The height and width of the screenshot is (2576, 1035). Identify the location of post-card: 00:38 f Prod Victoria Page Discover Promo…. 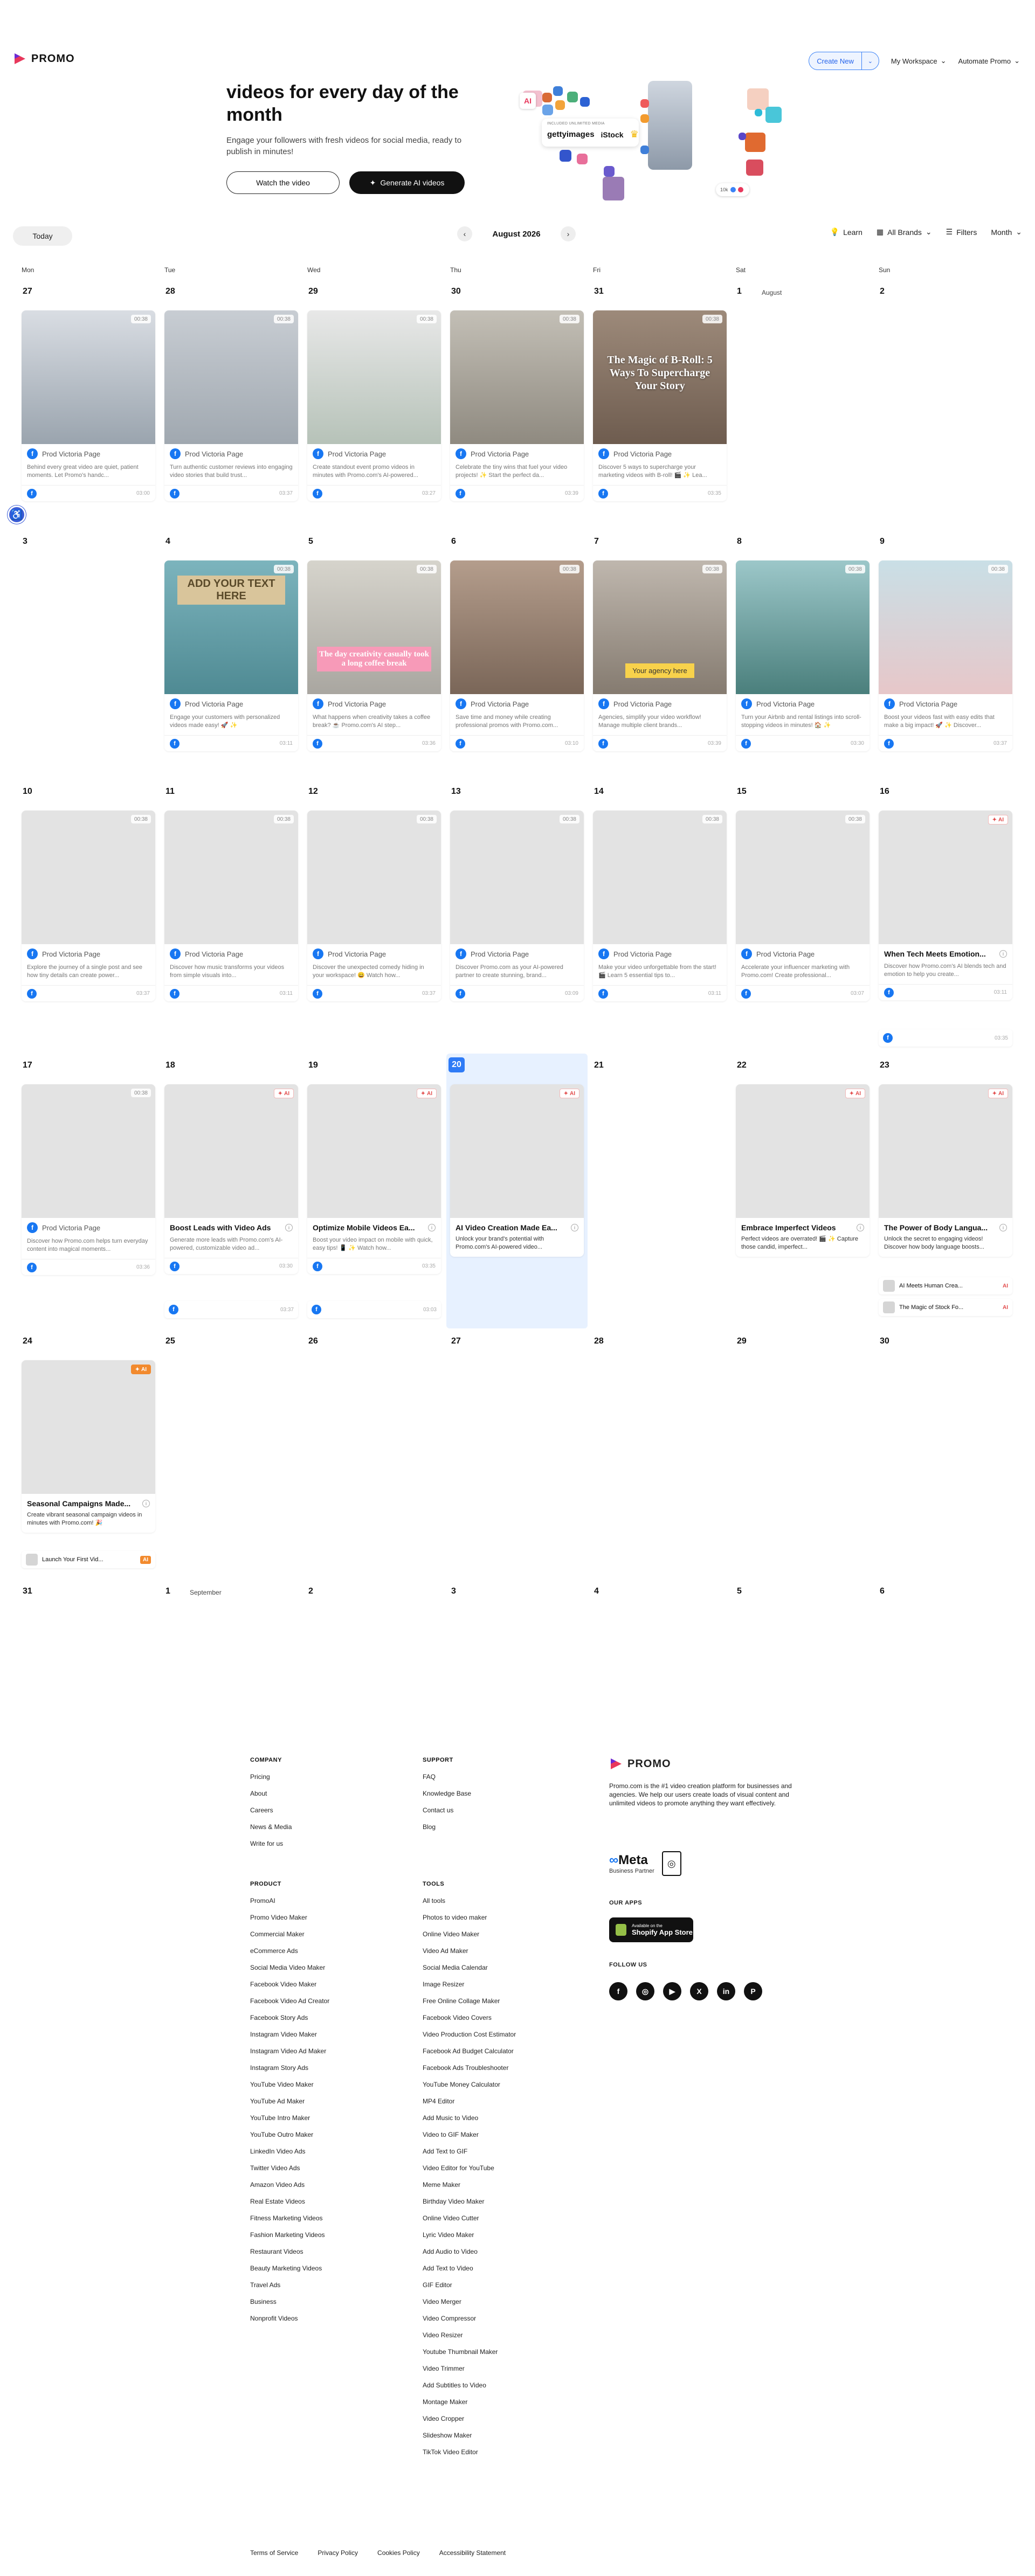
(517, 906).